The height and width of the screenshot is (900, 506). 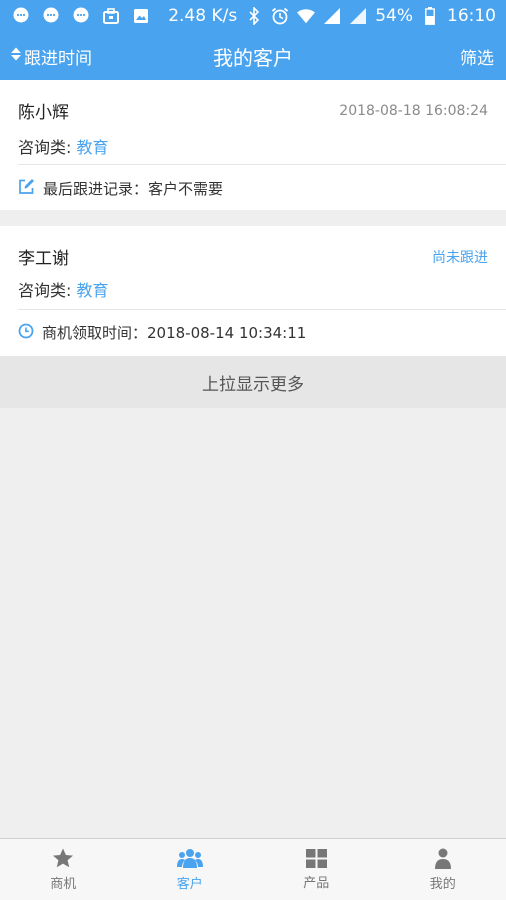 What do you see at coordinates (189, 884) in the screenshot?
I see `tab-label: 客户` at bounding box center [189, 884].